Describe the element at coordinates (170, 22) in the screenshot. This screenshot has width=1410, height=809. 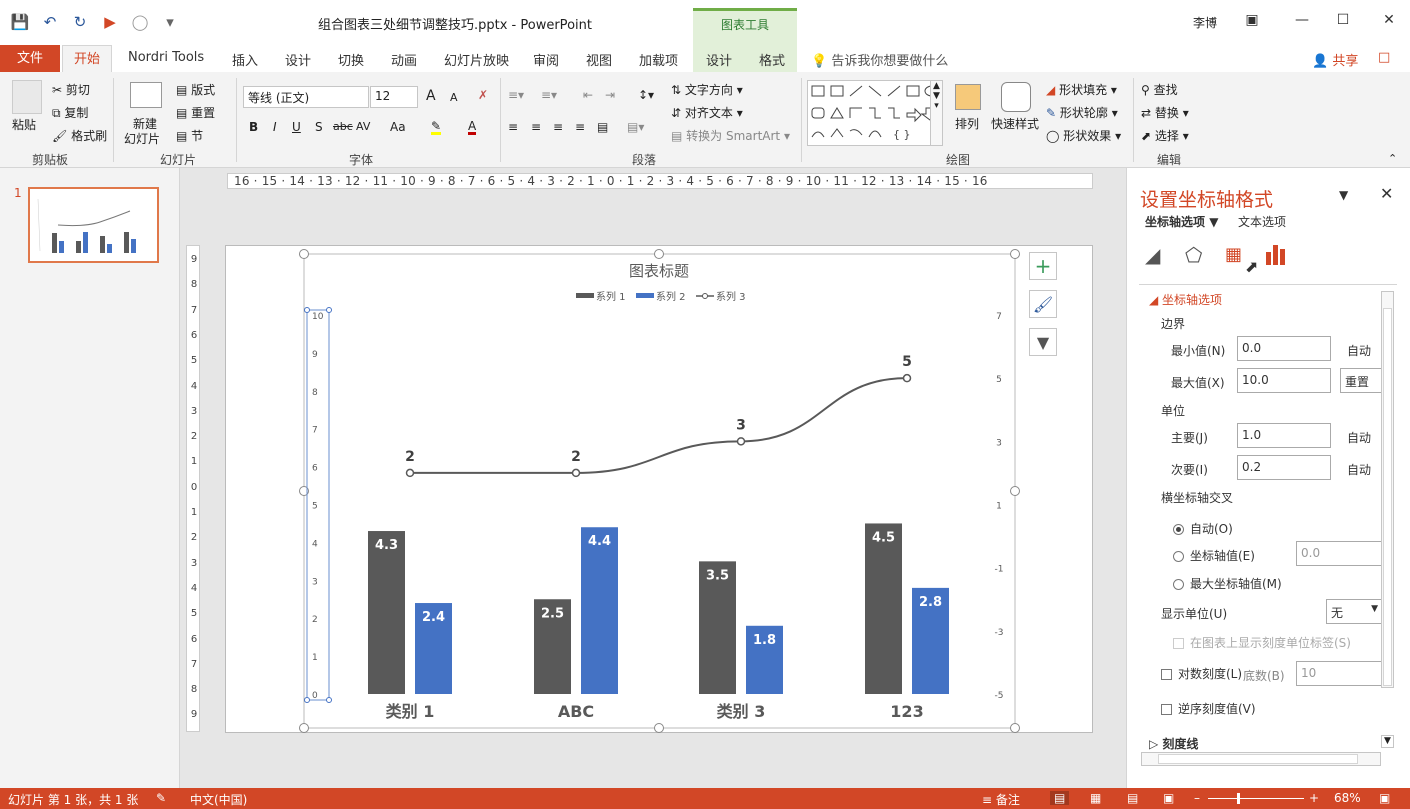
I see `customize-qat-icon: ▾` at that location.